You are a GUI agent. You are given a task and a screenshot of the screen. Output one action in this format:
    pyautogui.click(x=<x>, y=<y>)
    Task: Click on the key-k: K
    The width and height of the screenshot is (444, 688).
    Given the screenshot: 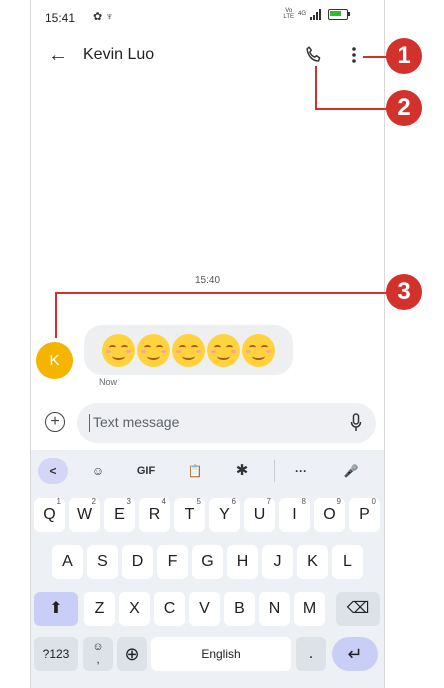 What is the action you would take?
    pyautogui.click(x=312, y=562)
    